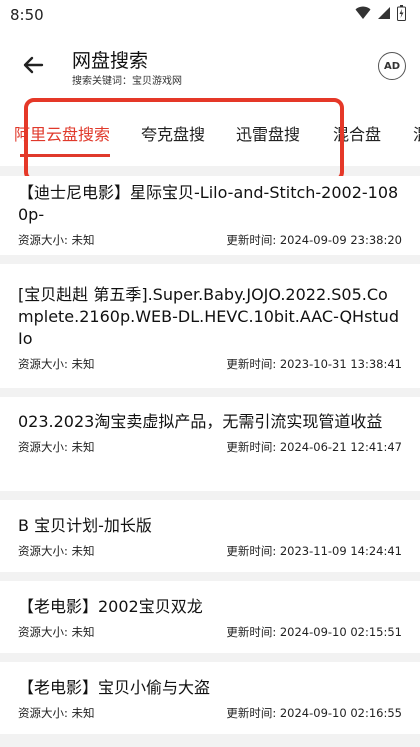  I want to click on item-title: 【老电影】2002宝贝双龙, so click(110, 606).